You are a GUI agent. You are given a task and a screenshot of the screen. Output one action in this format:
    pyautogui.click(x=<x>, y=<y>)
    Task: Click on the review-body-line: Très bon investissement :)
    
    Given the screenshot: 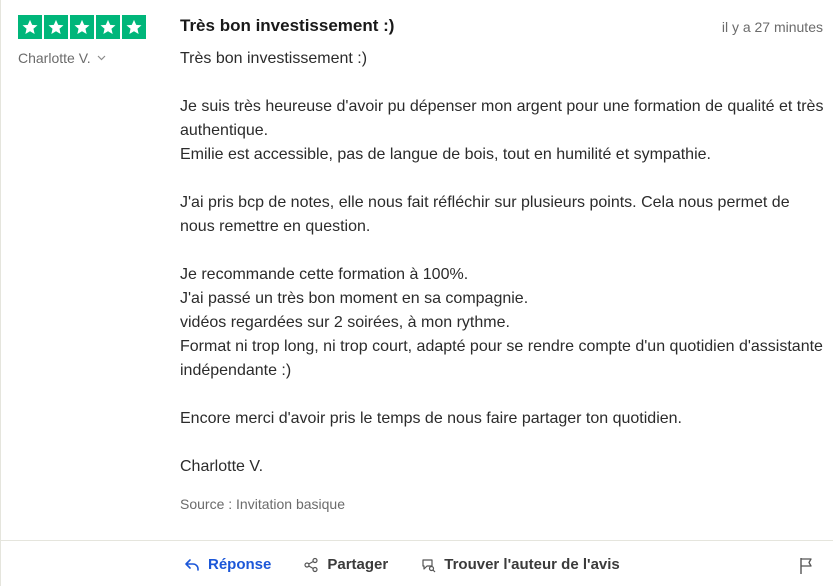 What is the action you would take?
    pyautogui.click(x=274, y=58)
    